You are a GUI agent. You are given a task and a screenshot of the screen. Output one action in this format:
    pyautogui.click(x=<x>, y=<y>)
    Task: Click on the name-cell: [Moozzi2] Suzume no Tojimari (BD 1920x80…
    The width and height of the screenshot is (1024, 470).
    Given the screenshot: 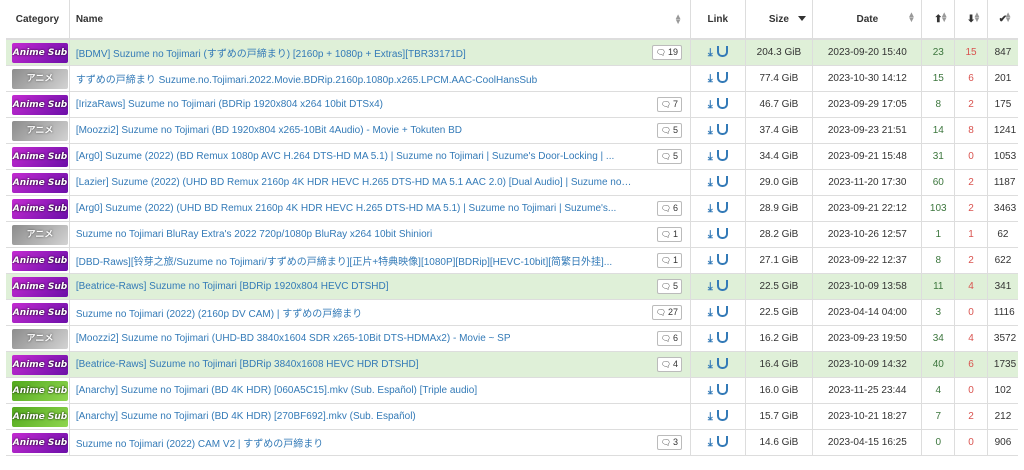 What is the action you would take?
    pyautogui.click(x=380, y=130)
    